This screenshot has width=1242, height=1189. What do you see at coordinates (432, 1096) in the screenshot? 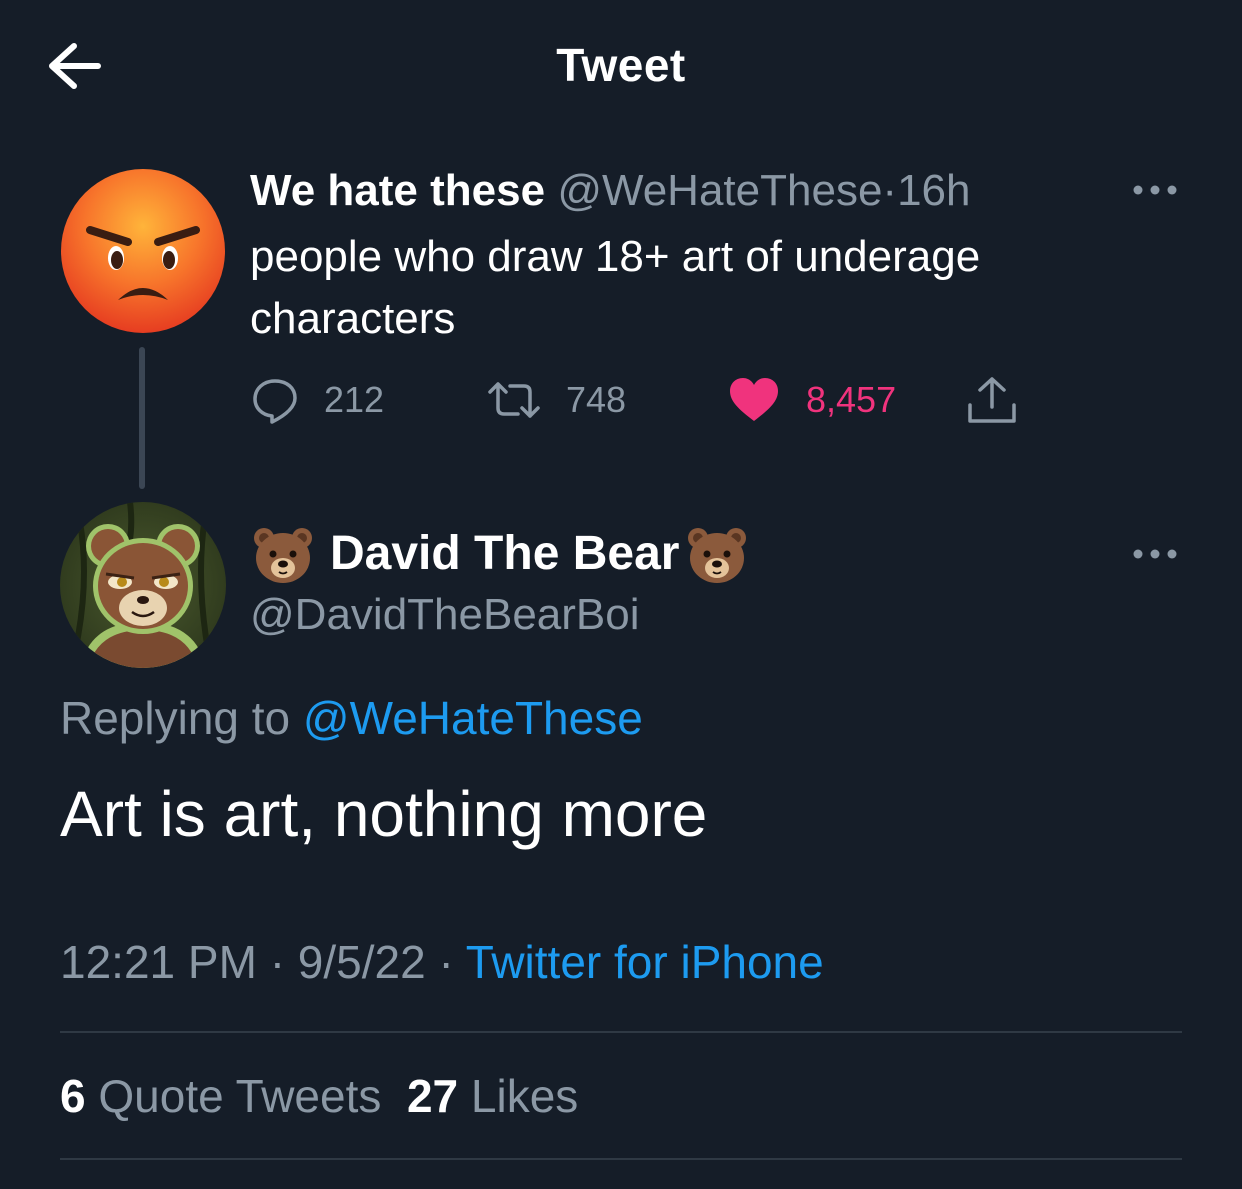
I see `likes-count: 27` at bounding box center [432, 1096].